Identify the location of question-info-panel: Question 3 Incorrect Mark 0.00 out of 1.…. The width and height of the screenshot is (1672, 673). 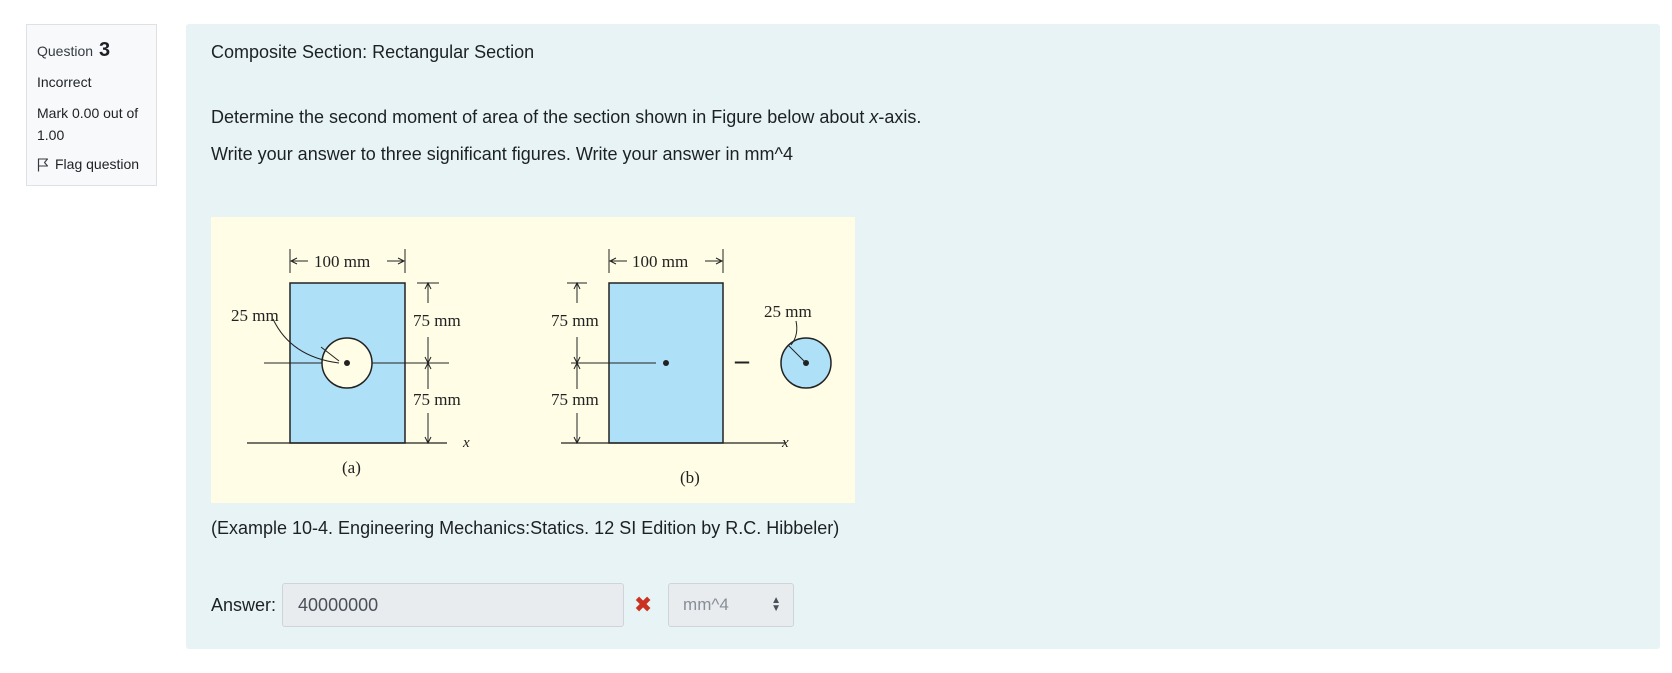
(91, 105).